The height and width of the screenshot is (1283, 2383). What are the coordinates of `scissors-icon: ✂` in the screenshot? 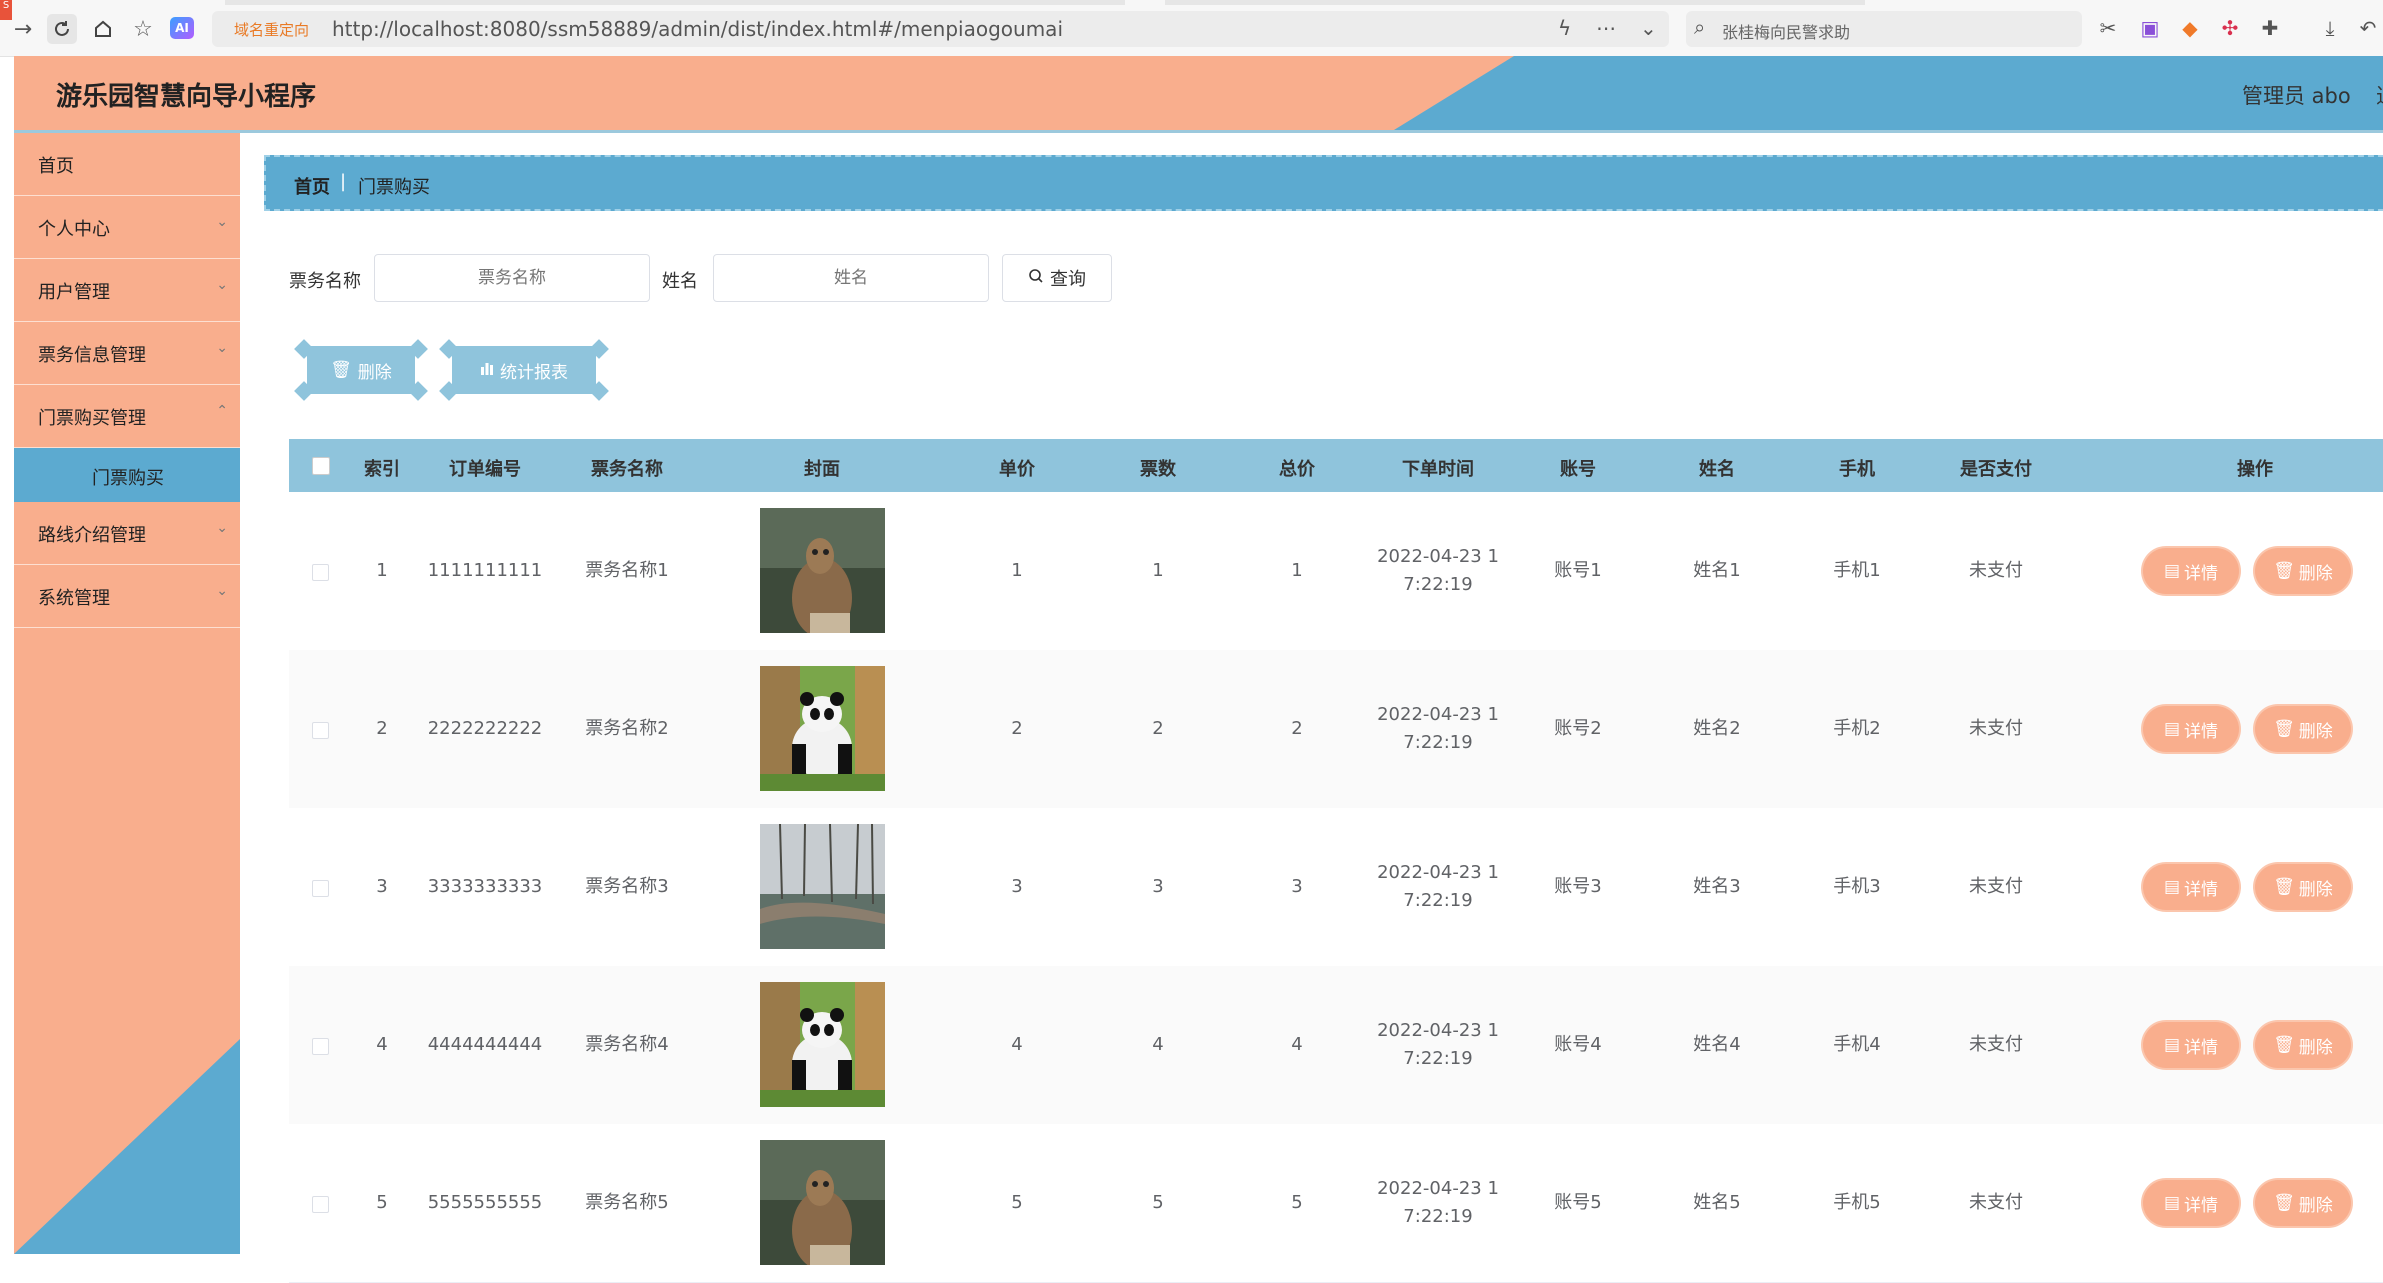 It's located at (2108, 28).